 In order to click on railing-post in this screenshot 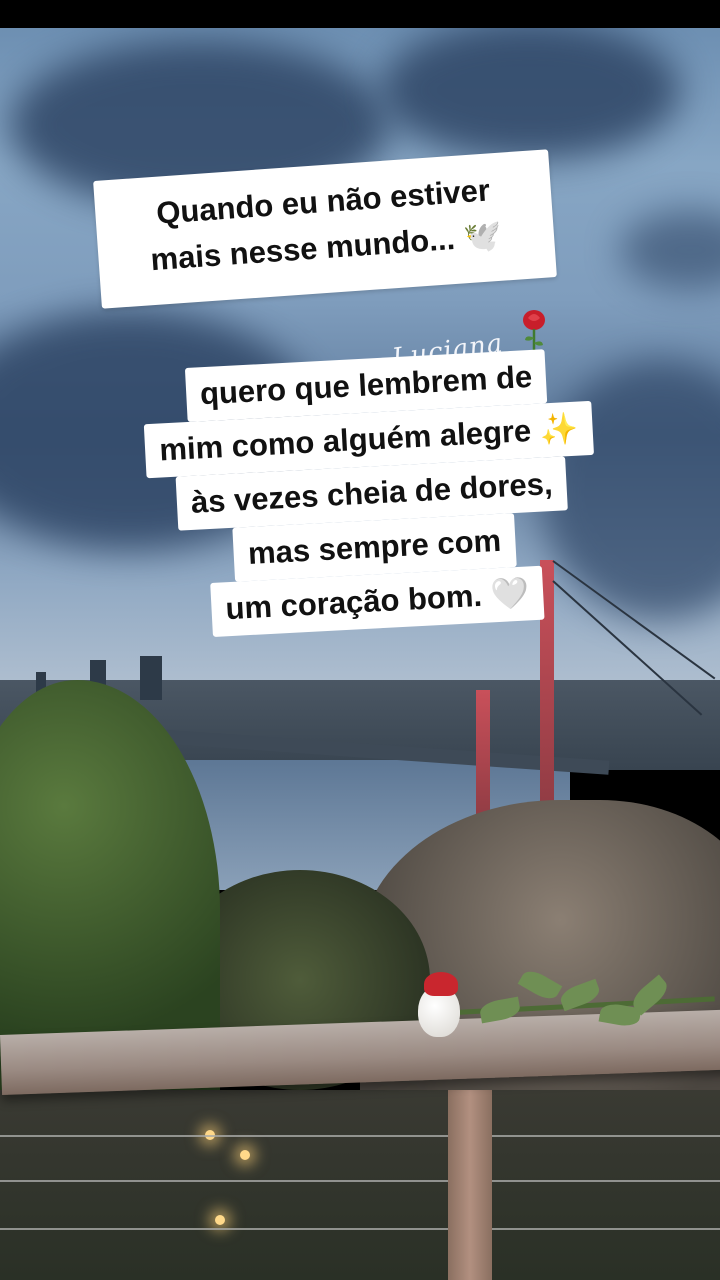, I will do `click(470, 1185)`.